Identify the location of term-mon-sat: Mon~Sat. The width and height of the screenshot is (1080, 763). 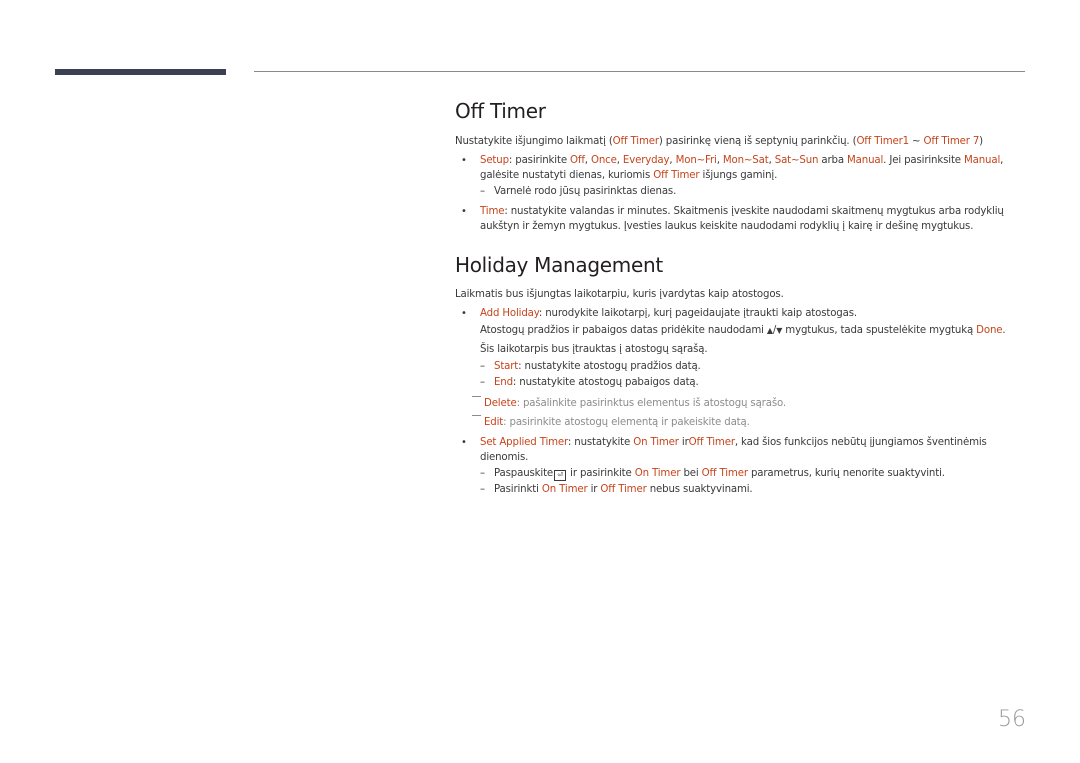
(745, 160).